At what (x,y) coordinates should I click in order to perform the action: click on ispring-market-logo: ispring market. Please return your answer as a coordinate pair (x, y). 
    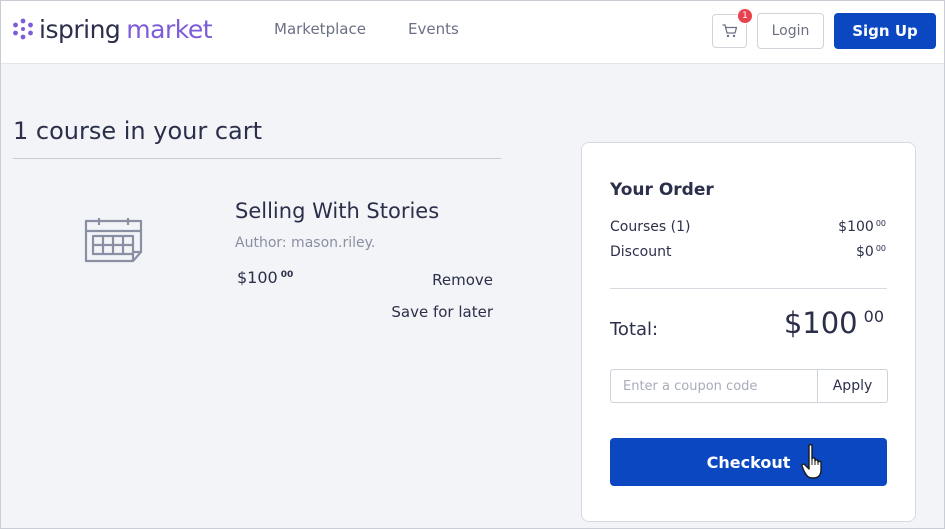
    Looking at the image, I should click on (112, 29).